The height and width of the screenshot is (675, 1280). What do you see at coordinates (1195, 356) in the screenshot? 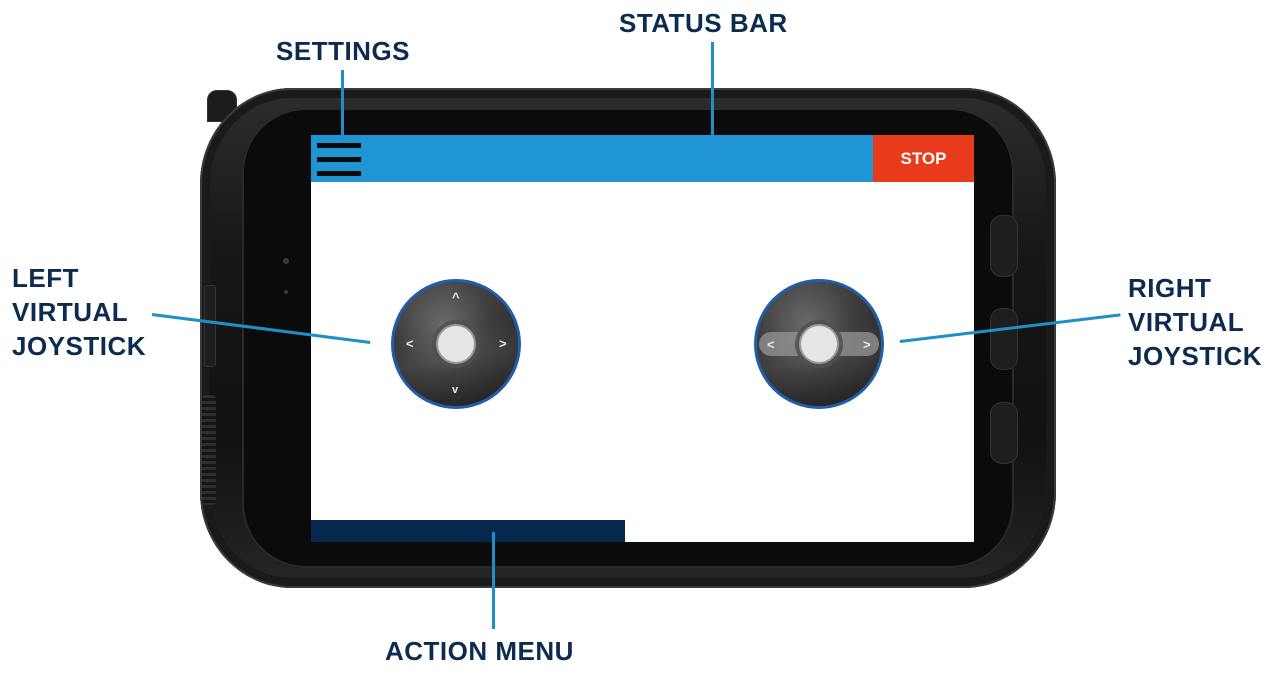
I see `right-joystick-callout-line-3: JOYSTICK` at bounding box center [1195, 356].